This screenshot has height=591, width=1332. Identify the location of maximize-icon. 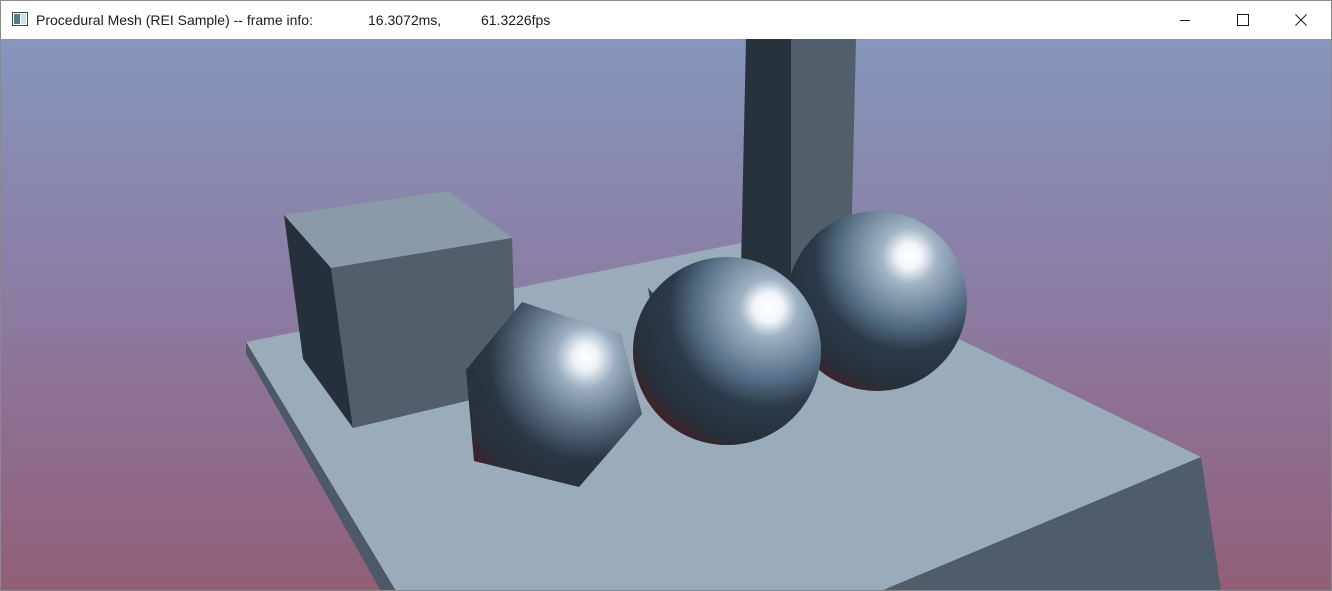
(1243, 20).